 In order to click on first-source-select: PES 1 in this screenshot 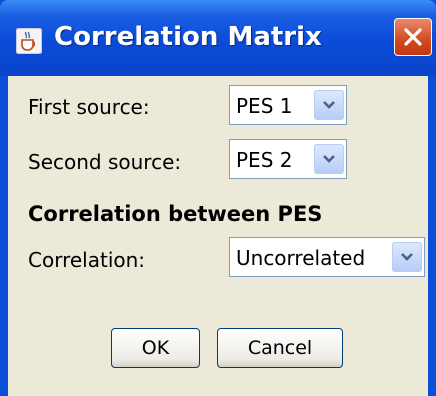, I will do `click(288, 105)`.